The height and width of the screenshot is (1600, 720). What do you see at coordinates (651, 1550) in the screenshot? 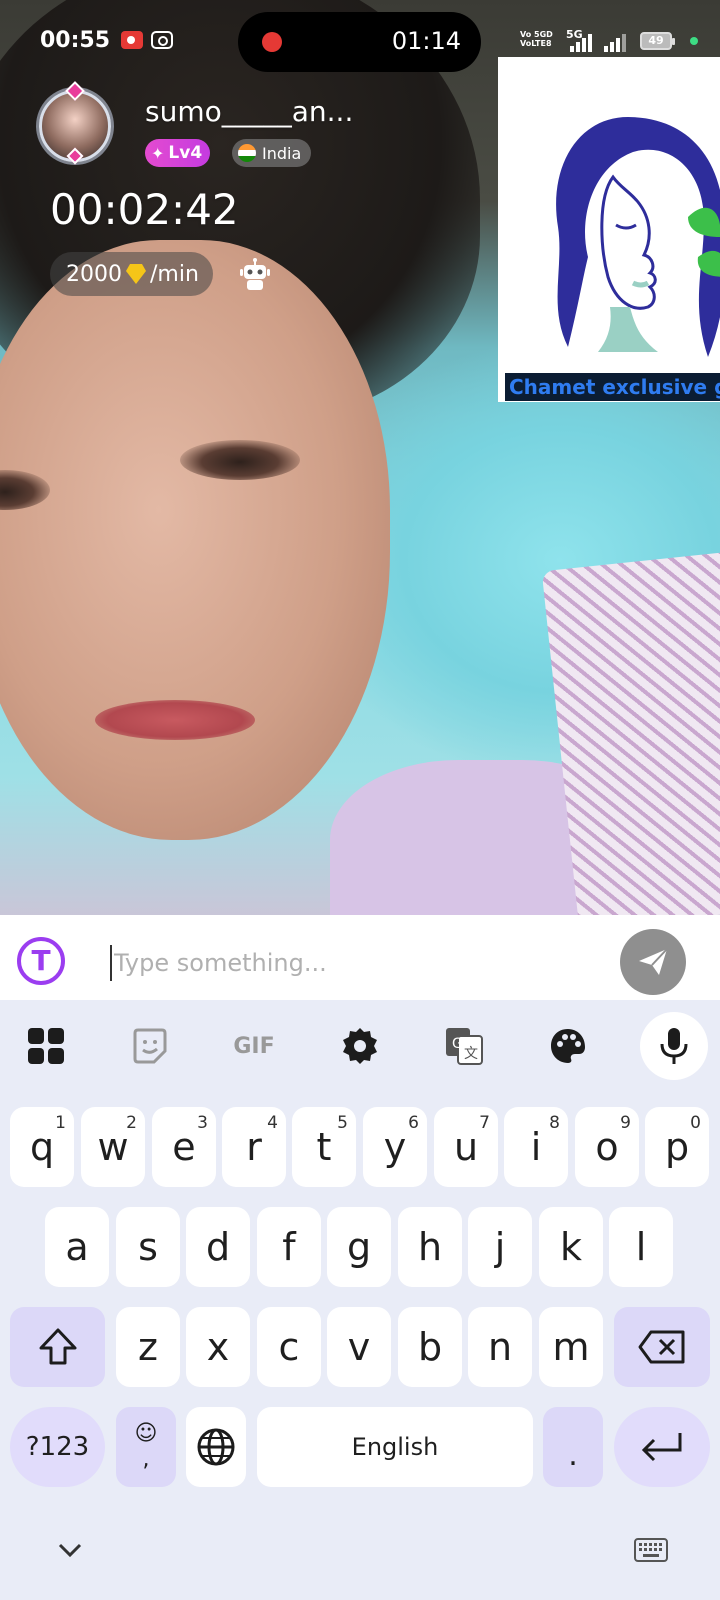
I see `keyboard-switch-icon` at bounding box center [651, 1550].